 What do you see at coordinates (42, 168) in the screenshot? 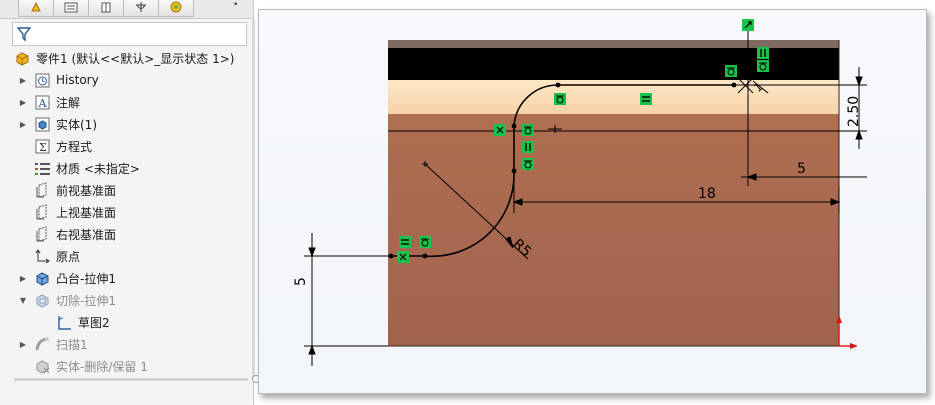
I see `material-icon` at bounding box center [42, 168].